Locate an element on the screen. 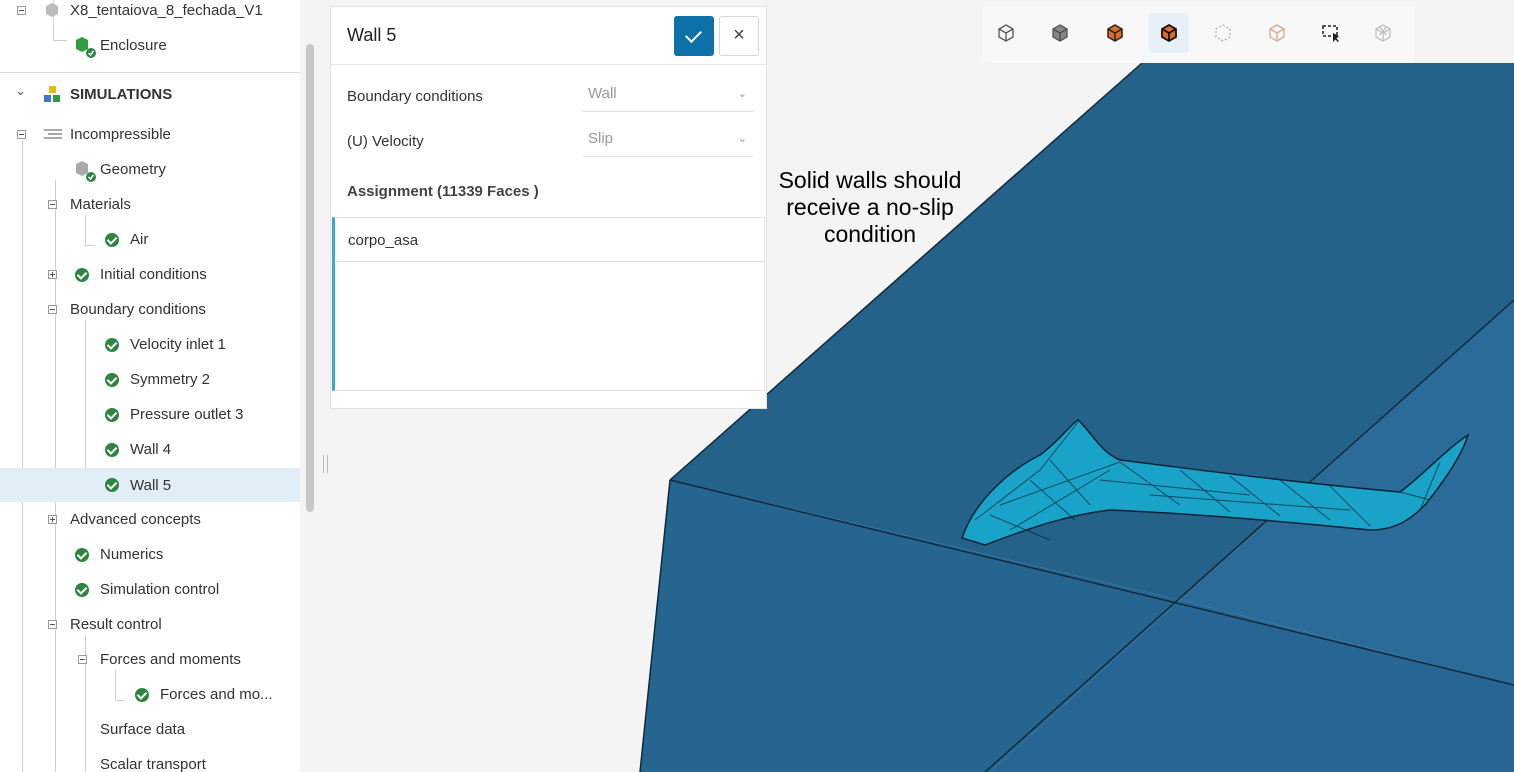  tree-item-air: Air is located at coordinates (150, 239).